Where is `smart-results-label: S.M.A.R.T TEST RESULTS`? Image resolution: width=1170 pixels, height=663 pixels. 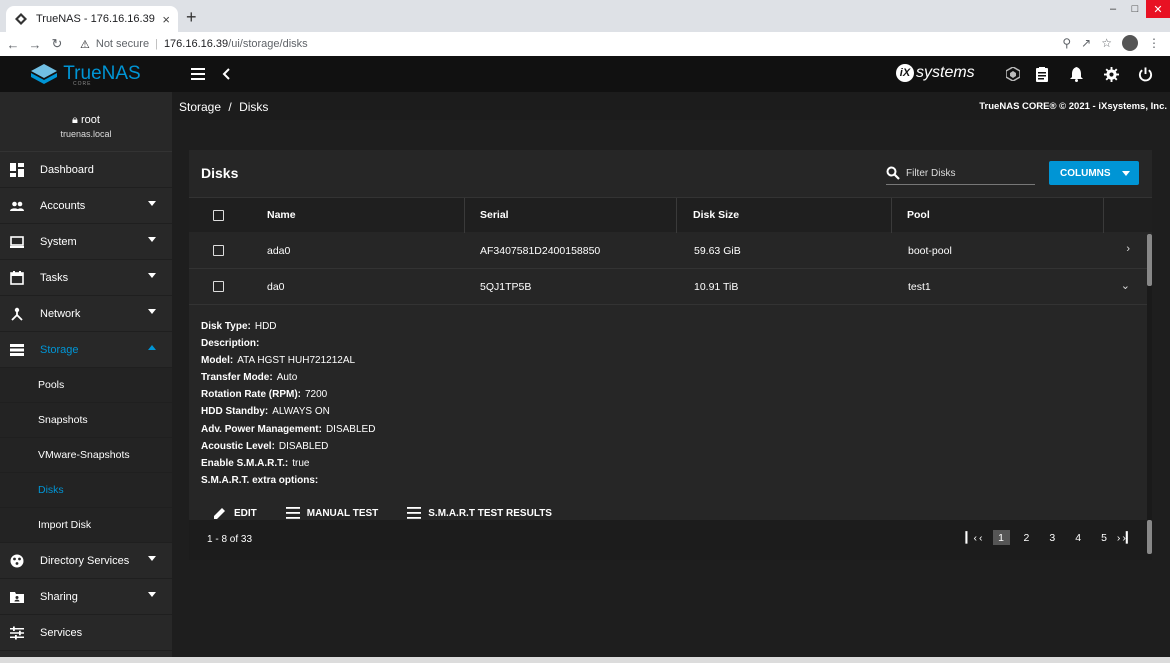 smart-results-label: S.M.A.R.T TEST RESULTS is located at coordinates (490, 513).